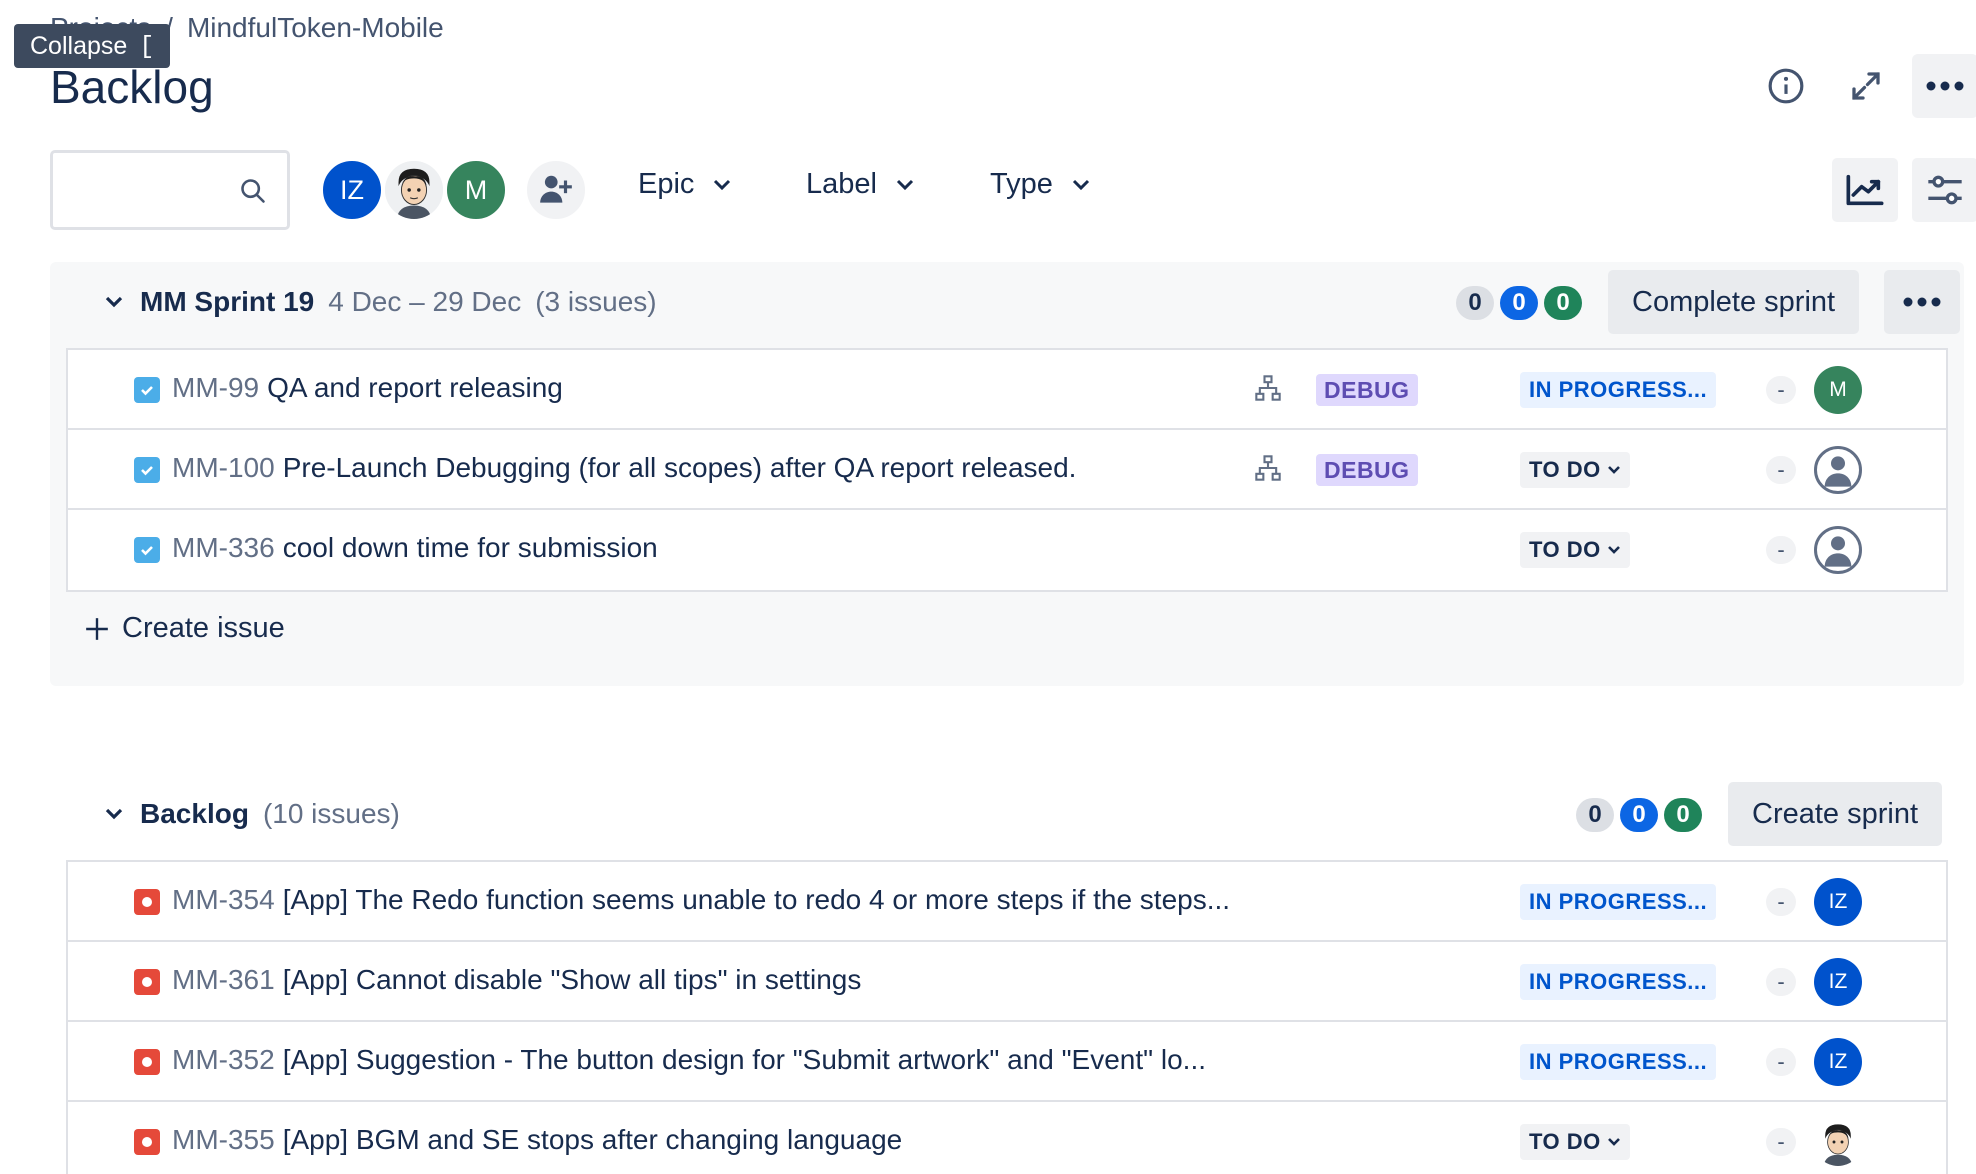 This screenshot has height=1174, width=1976. What do you see at coordinates (1944, 86) in the screenshot?
I see `more-actions-button` at bounding box center [1944, 86].